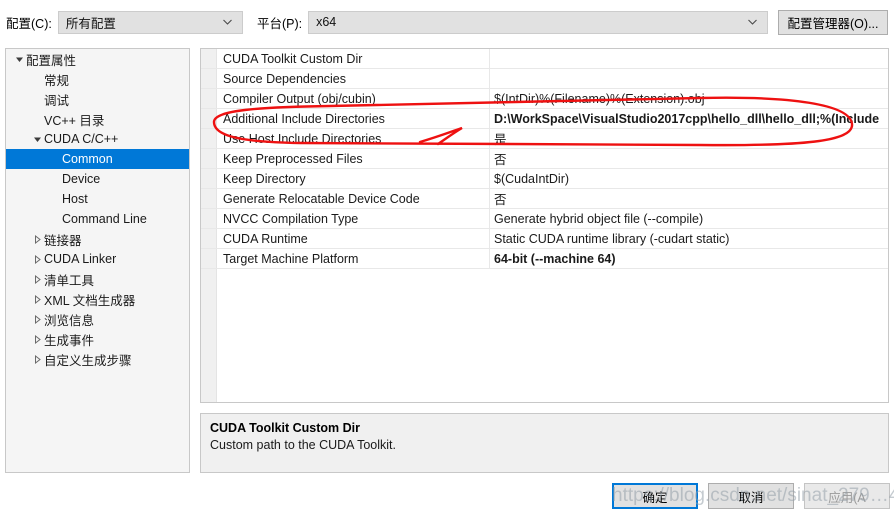 The width and height of the screenshot is (894, 519). I want to click on property-name: CUDA Toolkit Custom Dir, so click(345, 58).